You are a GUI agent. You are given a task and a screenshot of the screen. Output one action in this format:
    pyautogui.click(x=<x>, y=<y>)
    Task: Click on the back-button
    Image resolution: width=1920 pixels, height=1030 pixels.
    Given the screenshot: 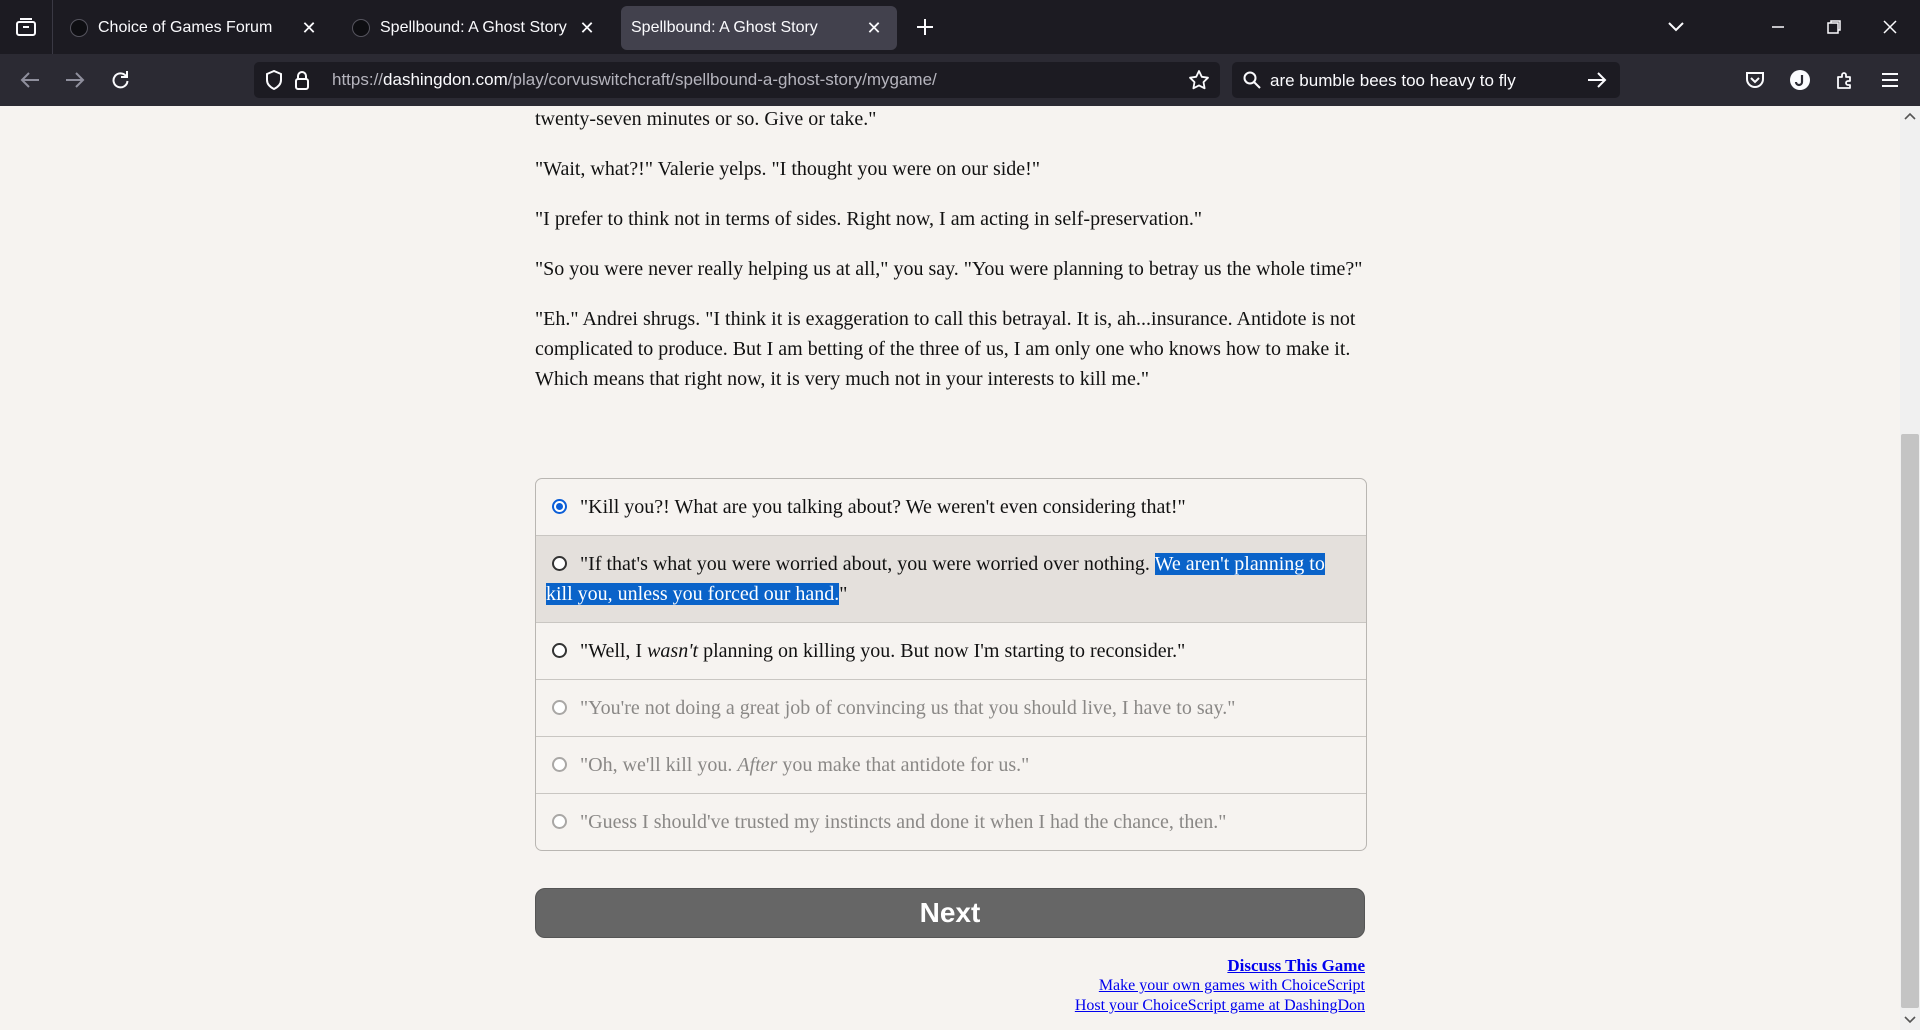 What is the action you would take?
    pyautogui.click(x=30, y=80)
    